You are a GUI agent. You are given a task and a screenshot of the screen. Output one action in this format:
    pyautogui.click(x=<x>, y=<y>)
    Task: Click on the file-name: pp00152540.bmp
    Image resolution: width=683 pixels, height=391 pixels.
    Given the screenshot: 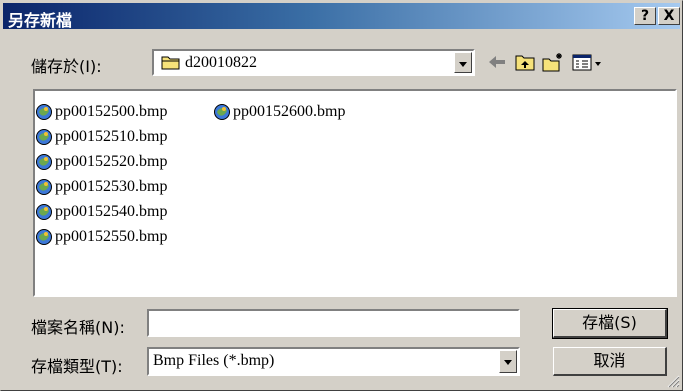 What is the action you would take?
    pyautogui.click(x=111, y=211)
    